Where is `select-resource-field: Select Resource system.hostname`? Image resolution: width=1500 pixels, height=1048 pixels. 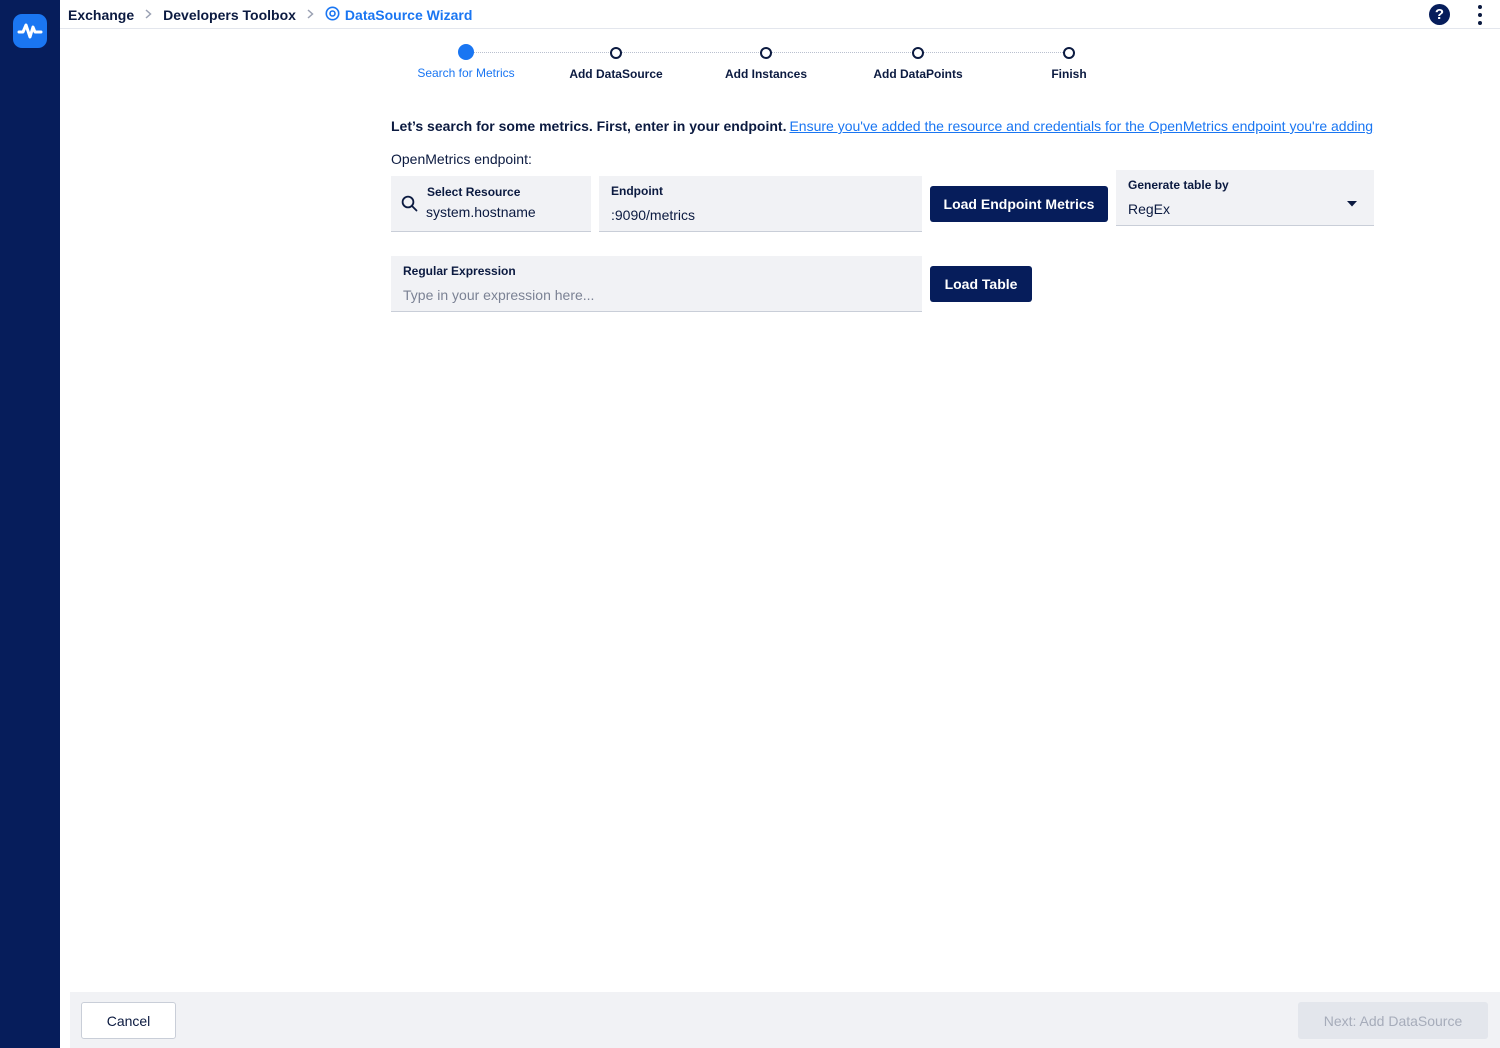 select-resource-field: Select Resource system.hostname is located at coordinates (491, 204).